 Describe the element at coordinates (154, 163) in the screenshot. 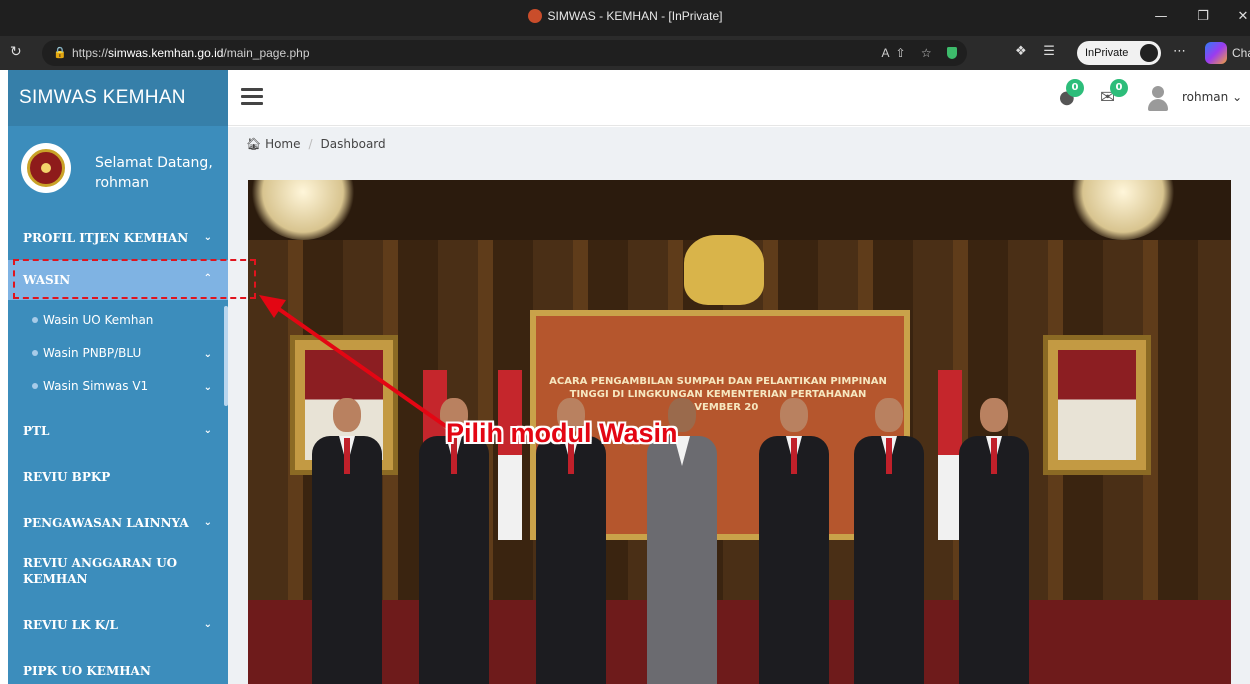

I see `welcome-greeting: Selamat Datang,` at that location.